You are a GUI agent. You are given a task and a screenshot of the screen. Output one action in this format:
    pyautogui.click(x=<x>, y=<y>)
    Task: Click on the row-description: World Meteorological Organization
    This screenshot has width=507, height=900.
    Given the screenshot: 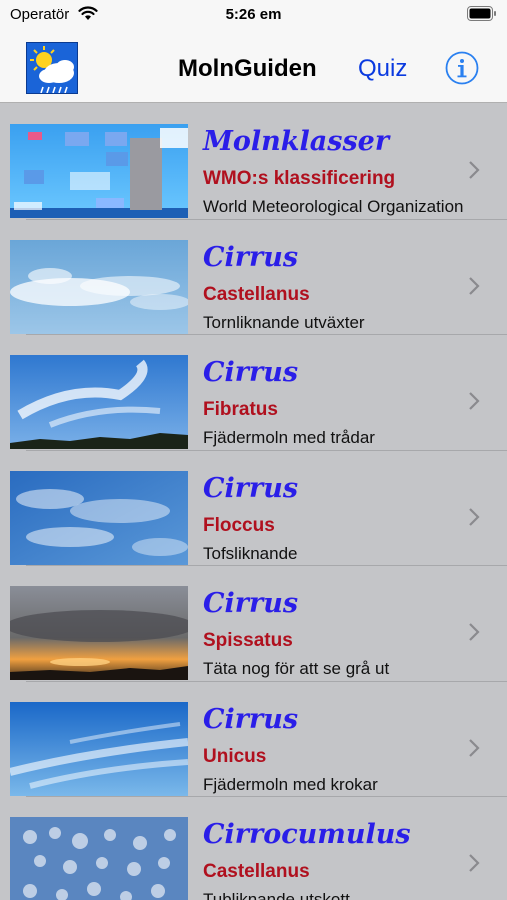 What is the action you would take?
    pyautogui.click(x=333, y=206)
    